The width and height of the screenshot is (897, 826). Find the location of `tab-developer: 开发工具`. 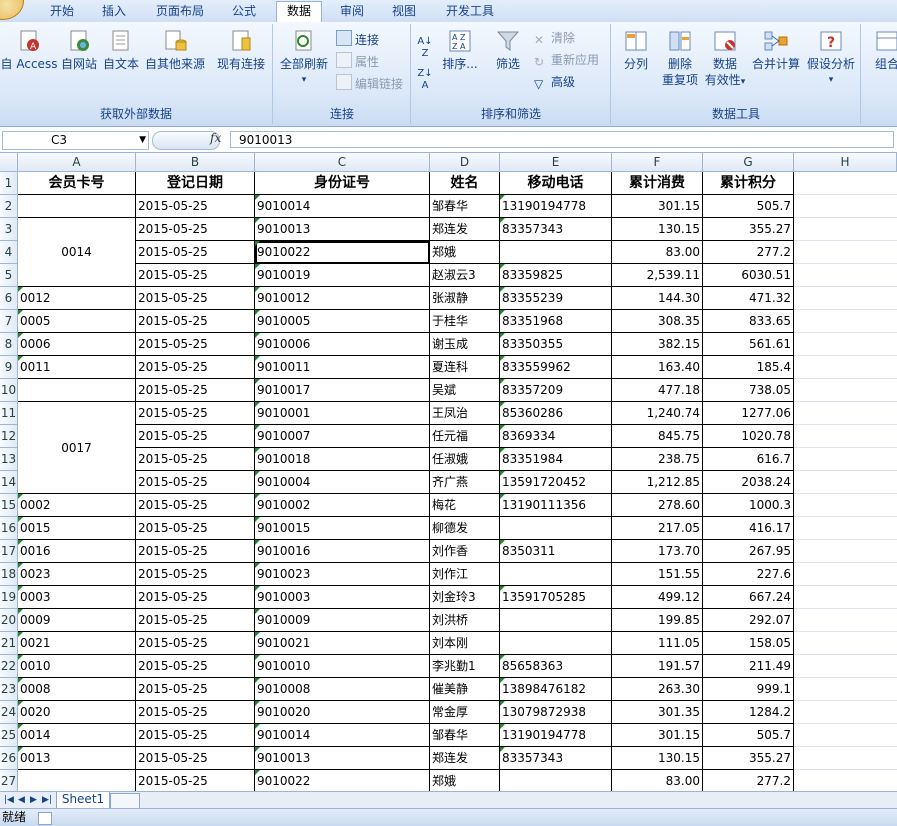

tab-developer: 开发工具 is located at coordinates (470, 11).